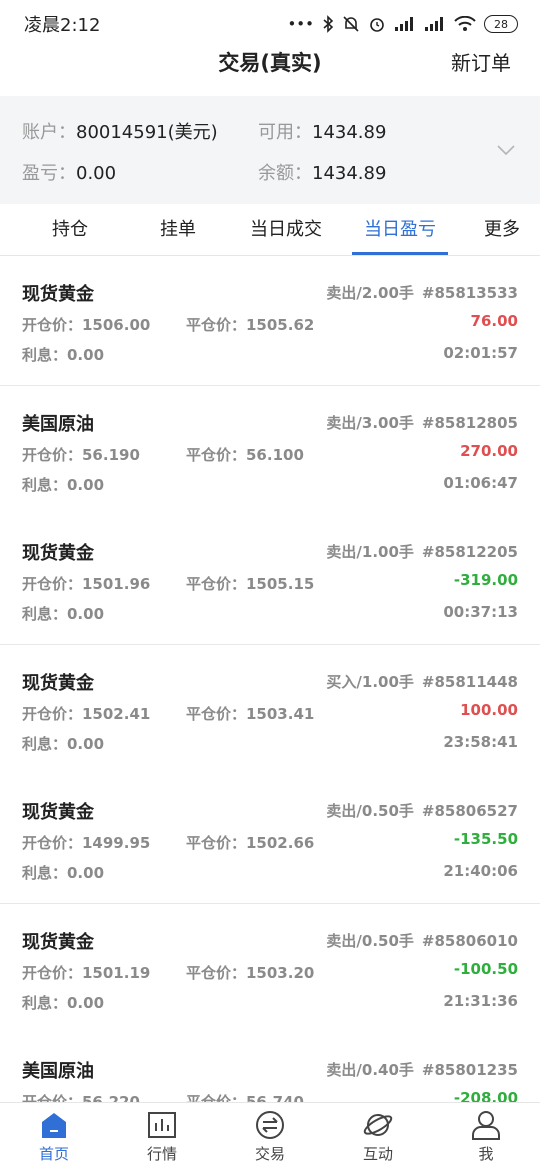 This screenshot has height=1170, width=540. What do you see at coordinates (270, 72) in the screenshot?
I see `nav-bar: 交易(真实) 新订单` at bounding box center [270, 72].